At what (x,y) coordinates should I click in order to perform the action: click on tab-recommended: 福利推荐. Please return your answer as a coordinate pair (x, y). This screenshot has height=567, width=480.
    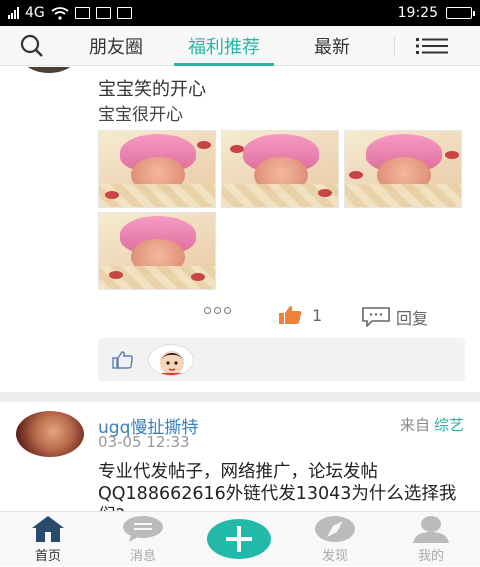
    Looking at the image, I should click on (224, 46).